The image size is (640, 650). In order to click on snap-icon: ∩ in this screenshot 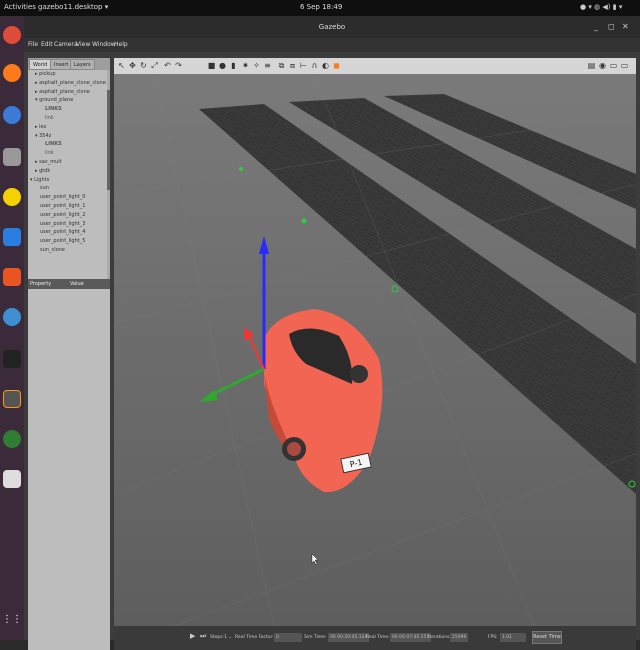, I will do `click(314, 65)`.